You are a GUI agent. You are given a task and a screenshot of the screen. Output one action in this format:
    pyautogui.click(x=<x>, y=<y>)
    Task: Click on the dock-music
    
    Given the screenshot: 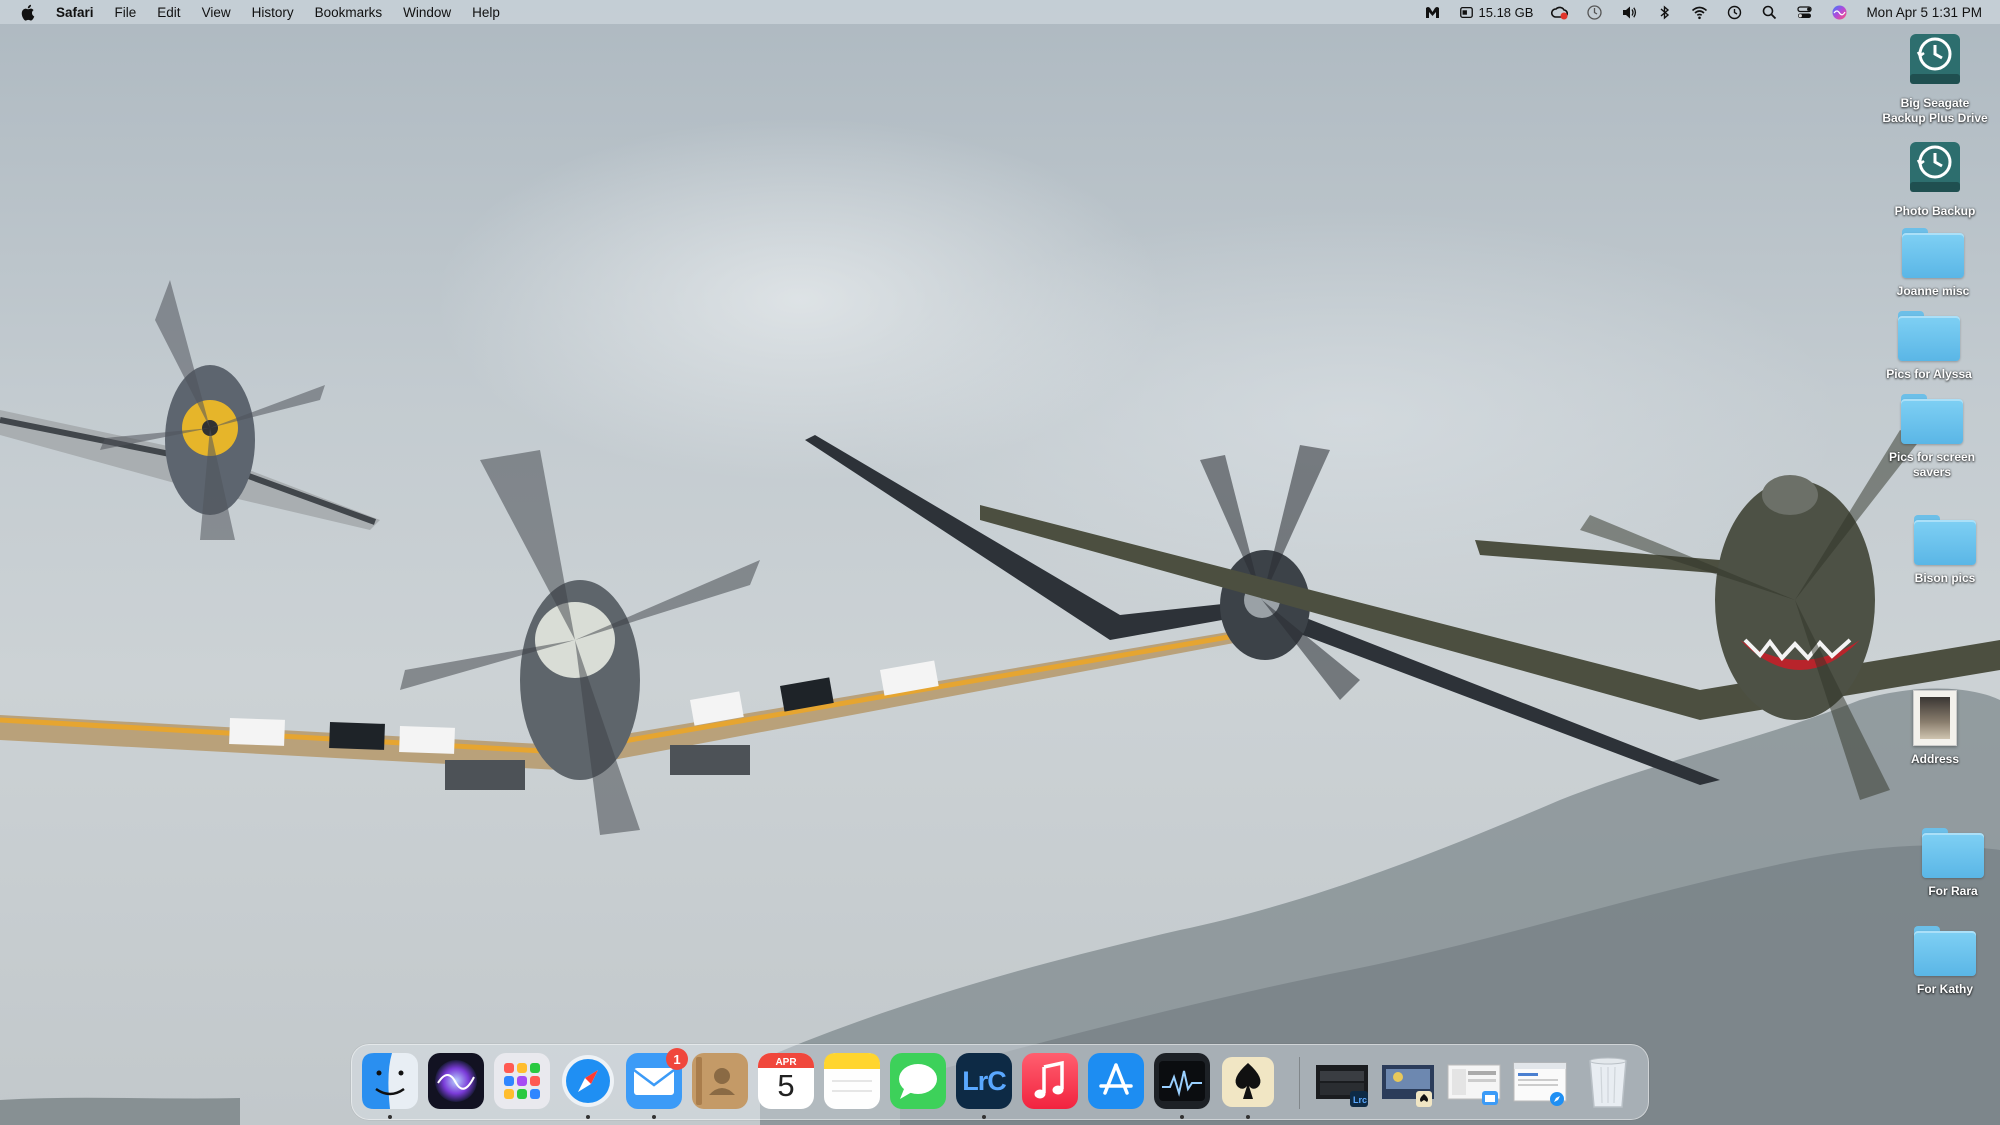 What is the action you would take?
    pyautogui.click(x=1050, y=1081)
    